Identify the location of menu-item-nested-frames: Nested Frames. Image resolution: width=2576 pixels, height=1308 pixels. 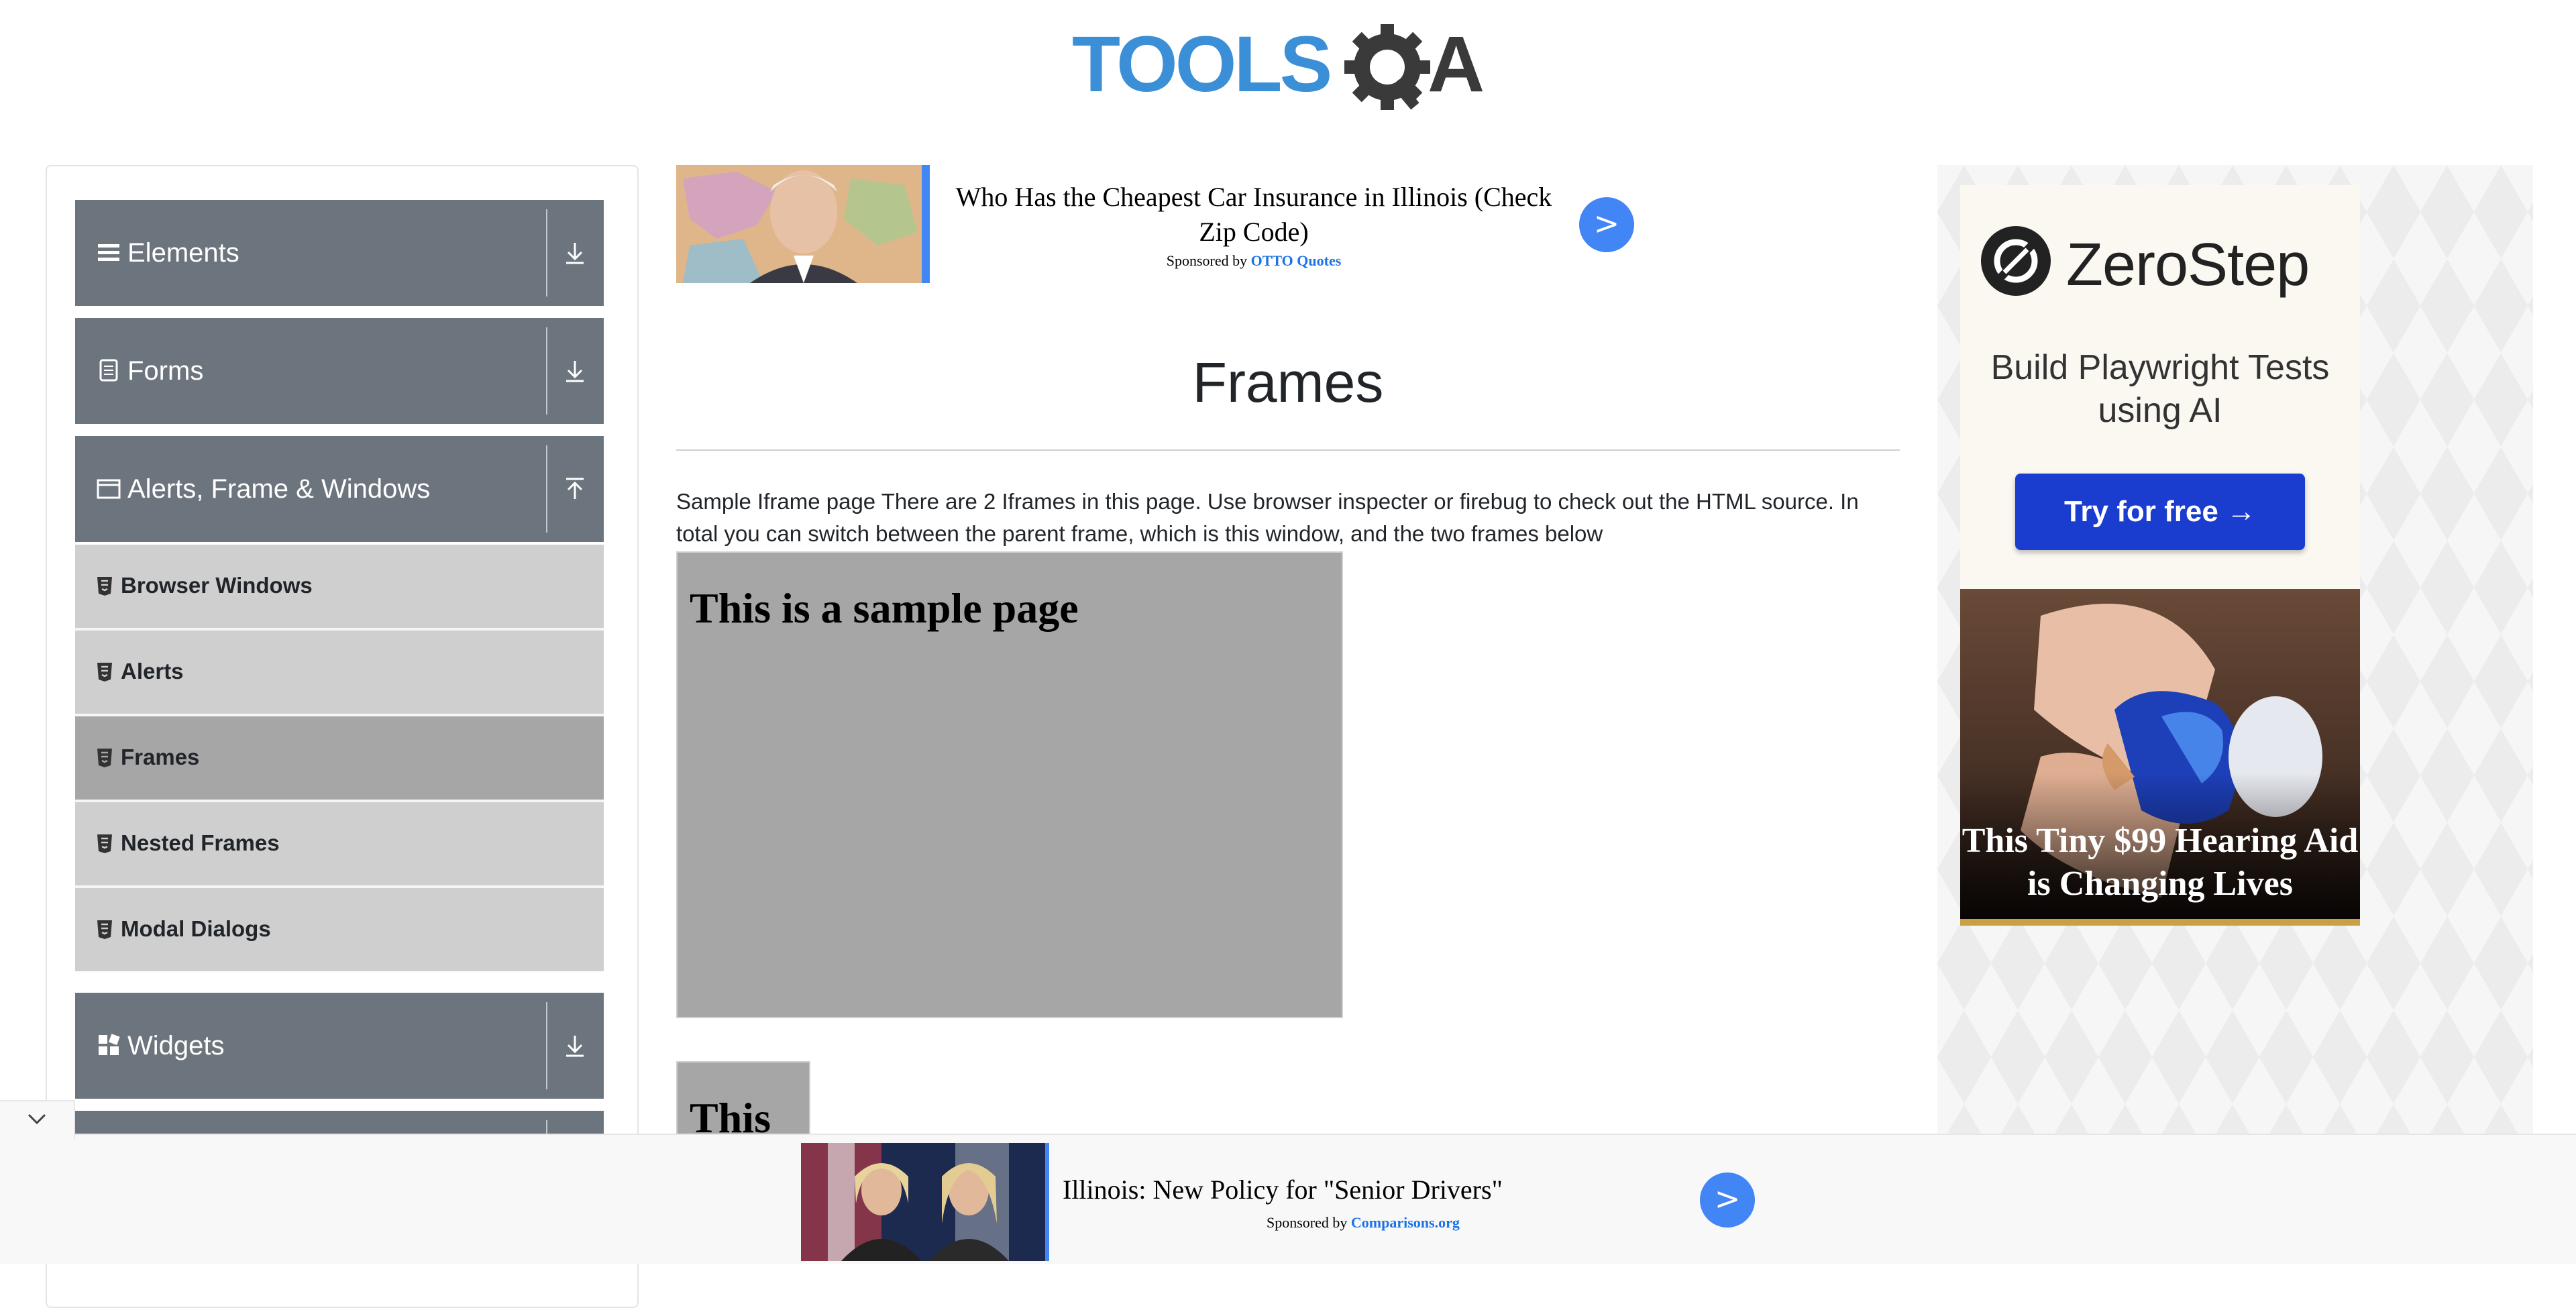
(339, 845).